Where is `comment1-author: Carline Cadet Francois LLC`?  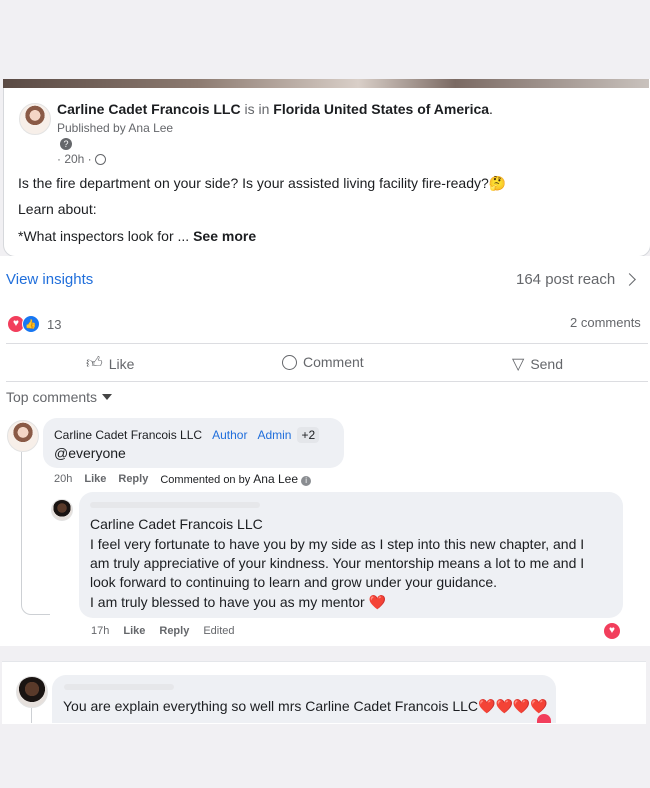
comment1-author: Carline Cadet Francois LLC is located at coordinates (128, 435).